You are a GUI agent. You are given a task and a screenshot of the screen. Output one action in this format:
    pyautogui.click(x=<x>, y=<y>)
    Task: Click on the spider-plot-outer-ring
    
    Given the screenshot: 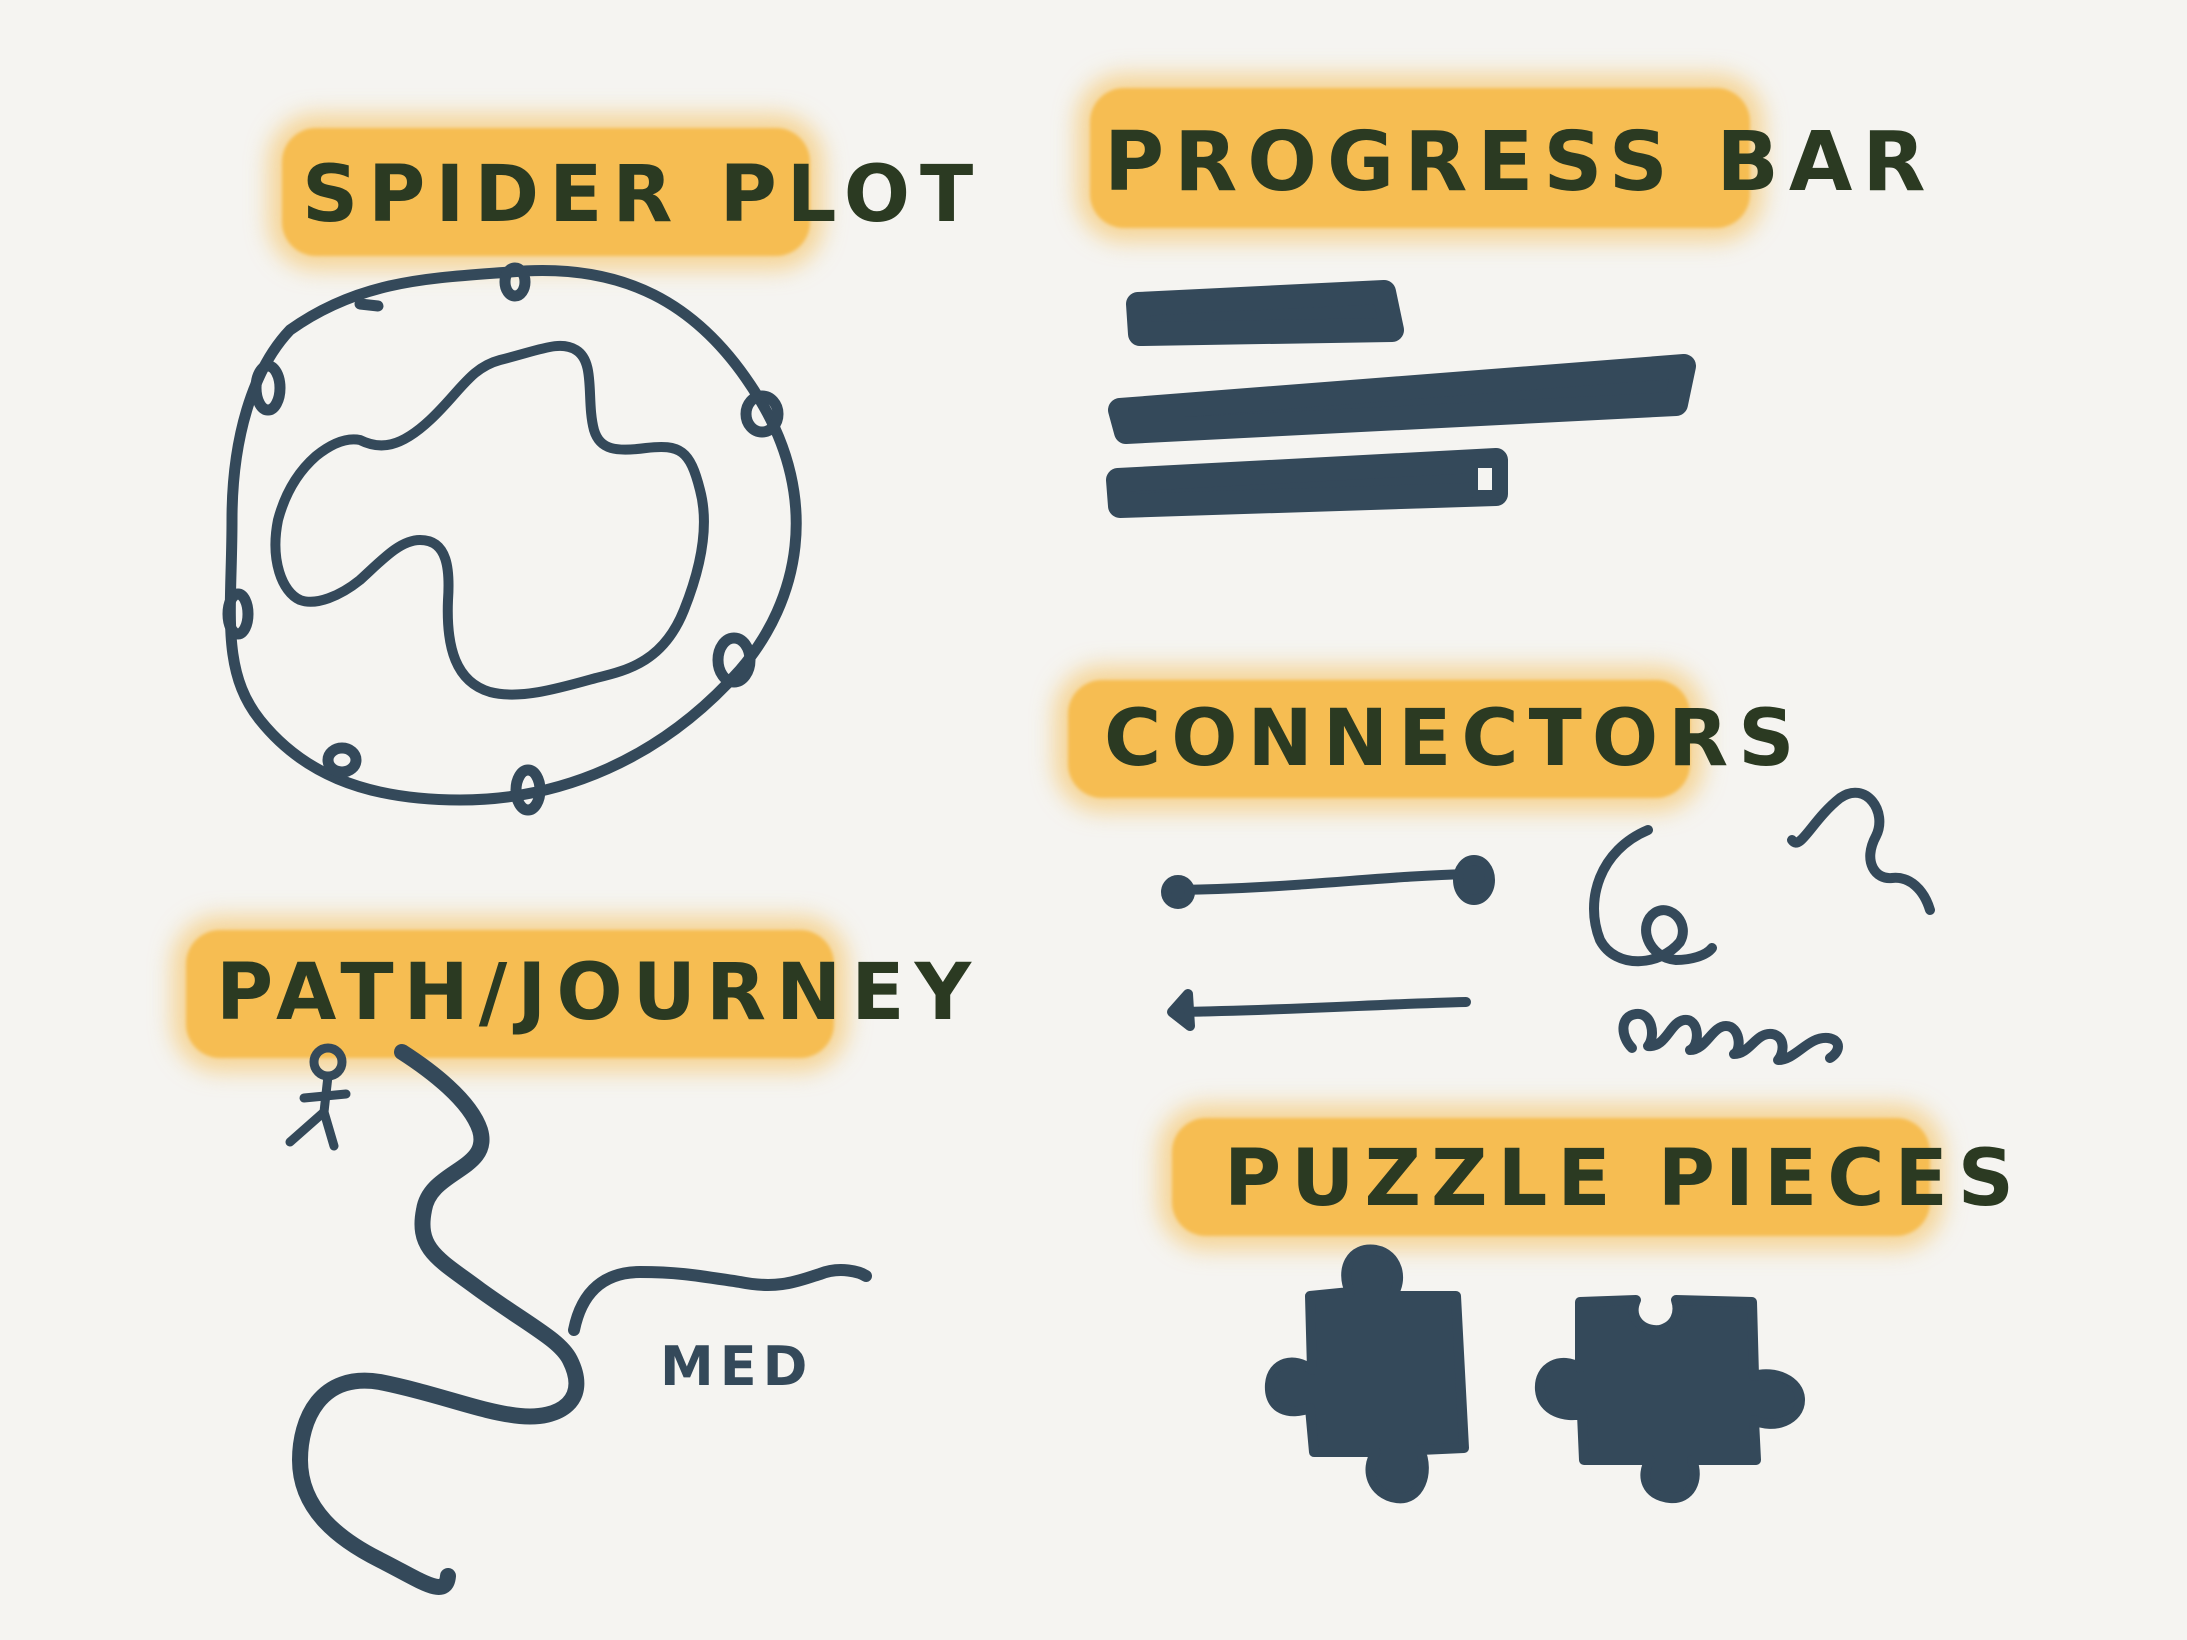 What is the action you would take?
    pyautogui.click(x=513, y=535)
    